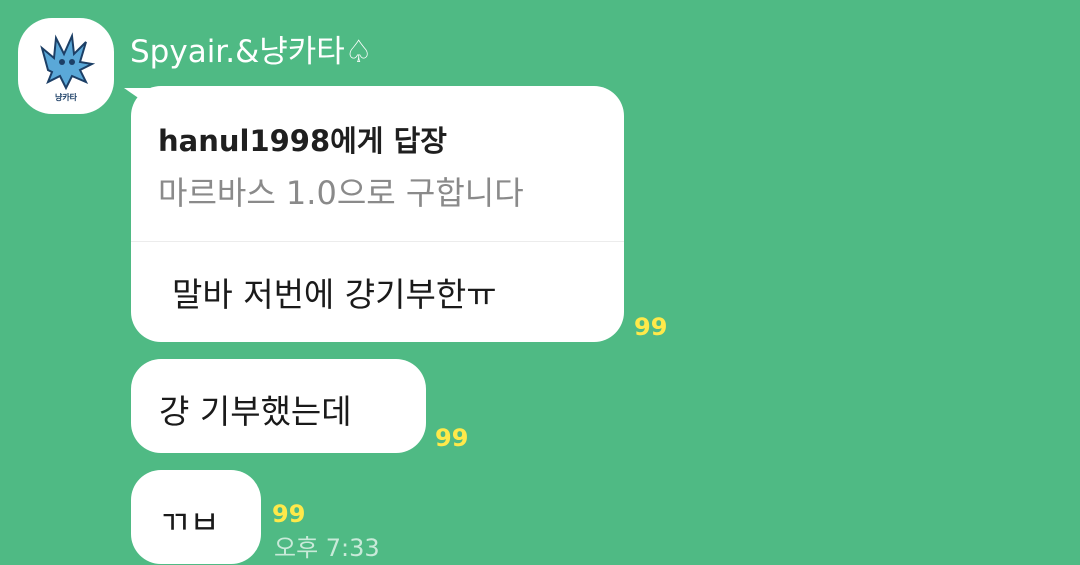  I want to click on sender-name: Spyair.&냥카타♤, so click(251, 52).